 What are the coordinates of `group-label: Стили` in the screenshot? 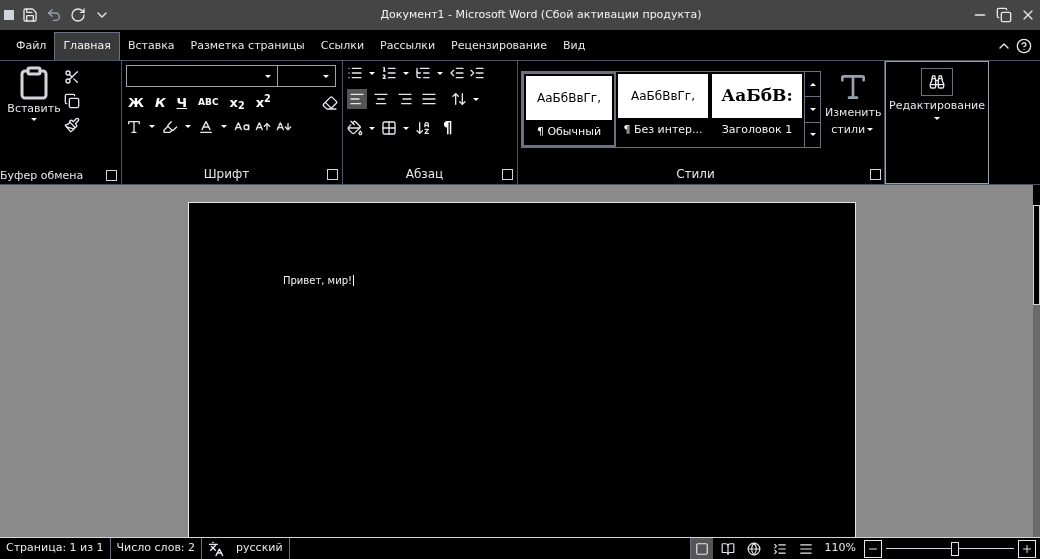 It's located at (695, 174).